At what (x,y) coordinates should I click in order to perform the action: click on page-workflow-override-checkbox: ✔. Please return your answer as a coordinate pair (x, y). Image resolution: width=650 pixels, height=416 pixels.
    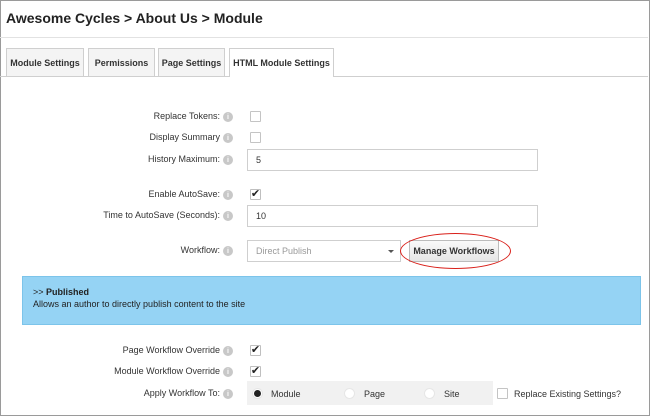
    Looking at the image, I should click on (255, 350).